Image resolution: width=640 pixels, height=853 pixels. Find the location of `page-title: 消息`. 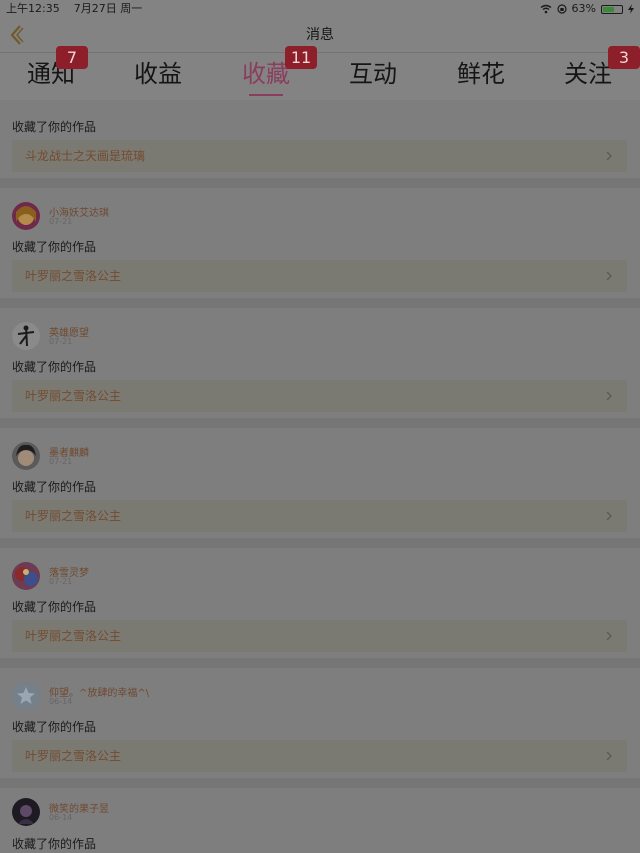

page-title: 消息 is located at coordinates (320, 35).